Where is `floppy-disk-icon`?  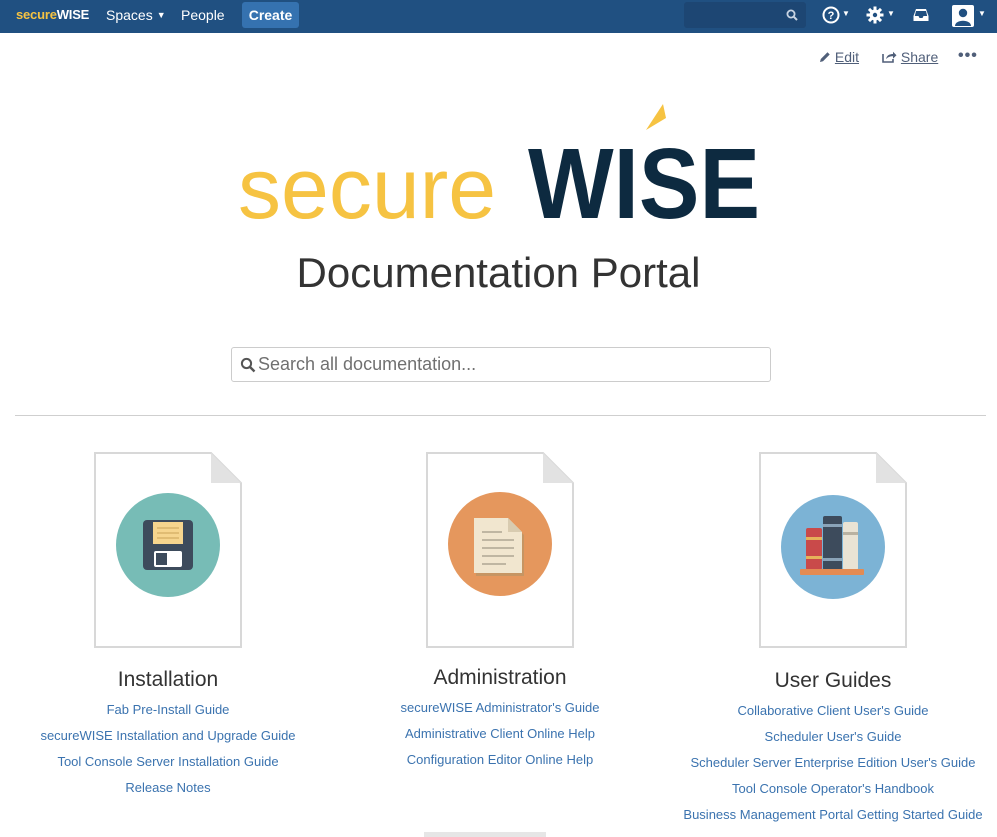 floppy-disk-icon is located at coordinates (168, 545).